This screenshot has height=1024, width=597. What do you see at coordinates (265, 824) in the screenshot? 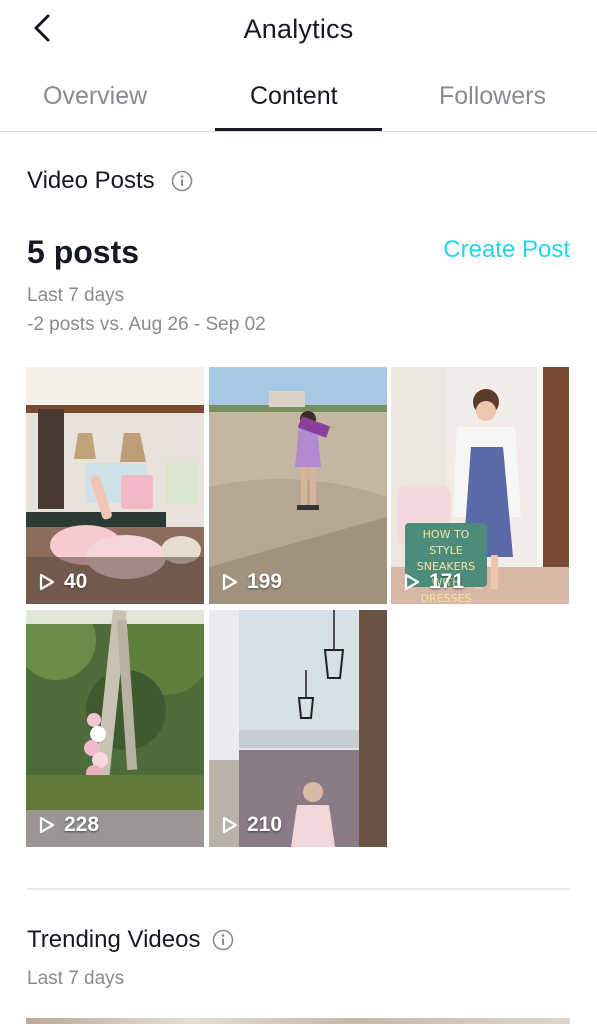
I see `view-count-value: 210` at bounding box center [265, 824].